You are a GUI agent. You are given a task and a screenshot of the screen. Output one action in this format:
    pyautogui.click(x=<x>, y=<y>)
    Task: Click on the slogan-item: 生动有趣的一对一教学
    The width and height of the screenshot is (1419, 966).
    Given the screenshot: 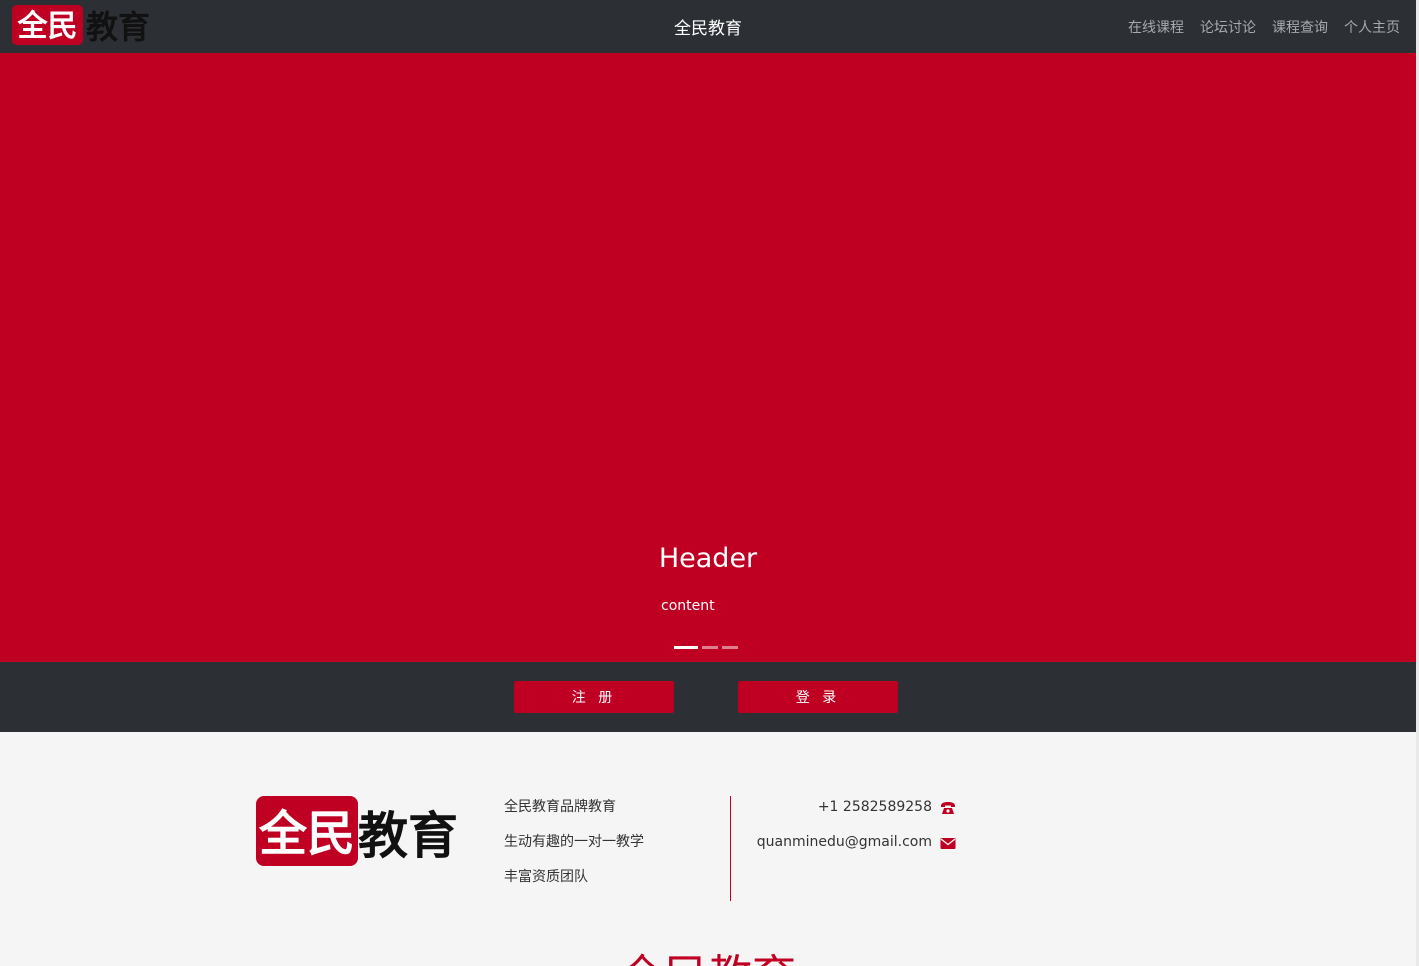 What is the action you would take?
    pyautogui.click(x=574, y=842)
    